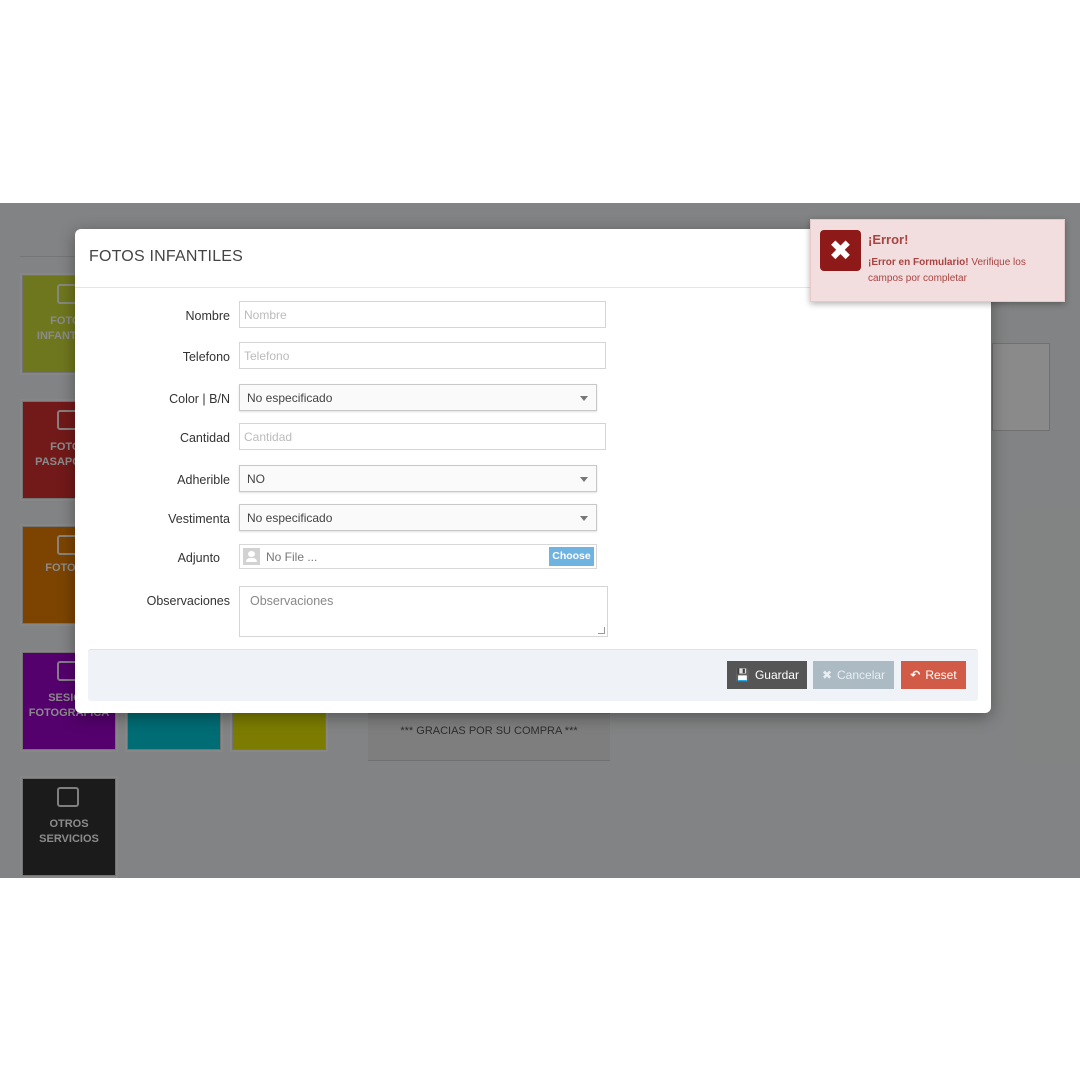 The image size is (1080, 1080). Describe the element at coordinates (742, 675) in the screenshot. I see `floppy-disk-icon: 💾` at that location.